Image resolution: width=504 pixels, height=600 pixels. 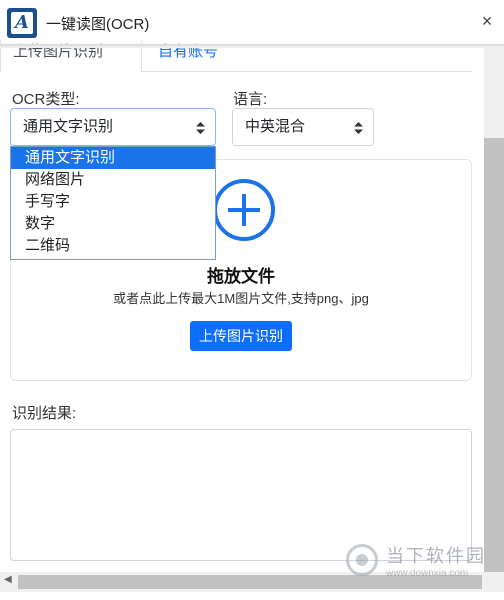 I want to click on language-selected-value: 中英混合, so click(x=275, y=126).